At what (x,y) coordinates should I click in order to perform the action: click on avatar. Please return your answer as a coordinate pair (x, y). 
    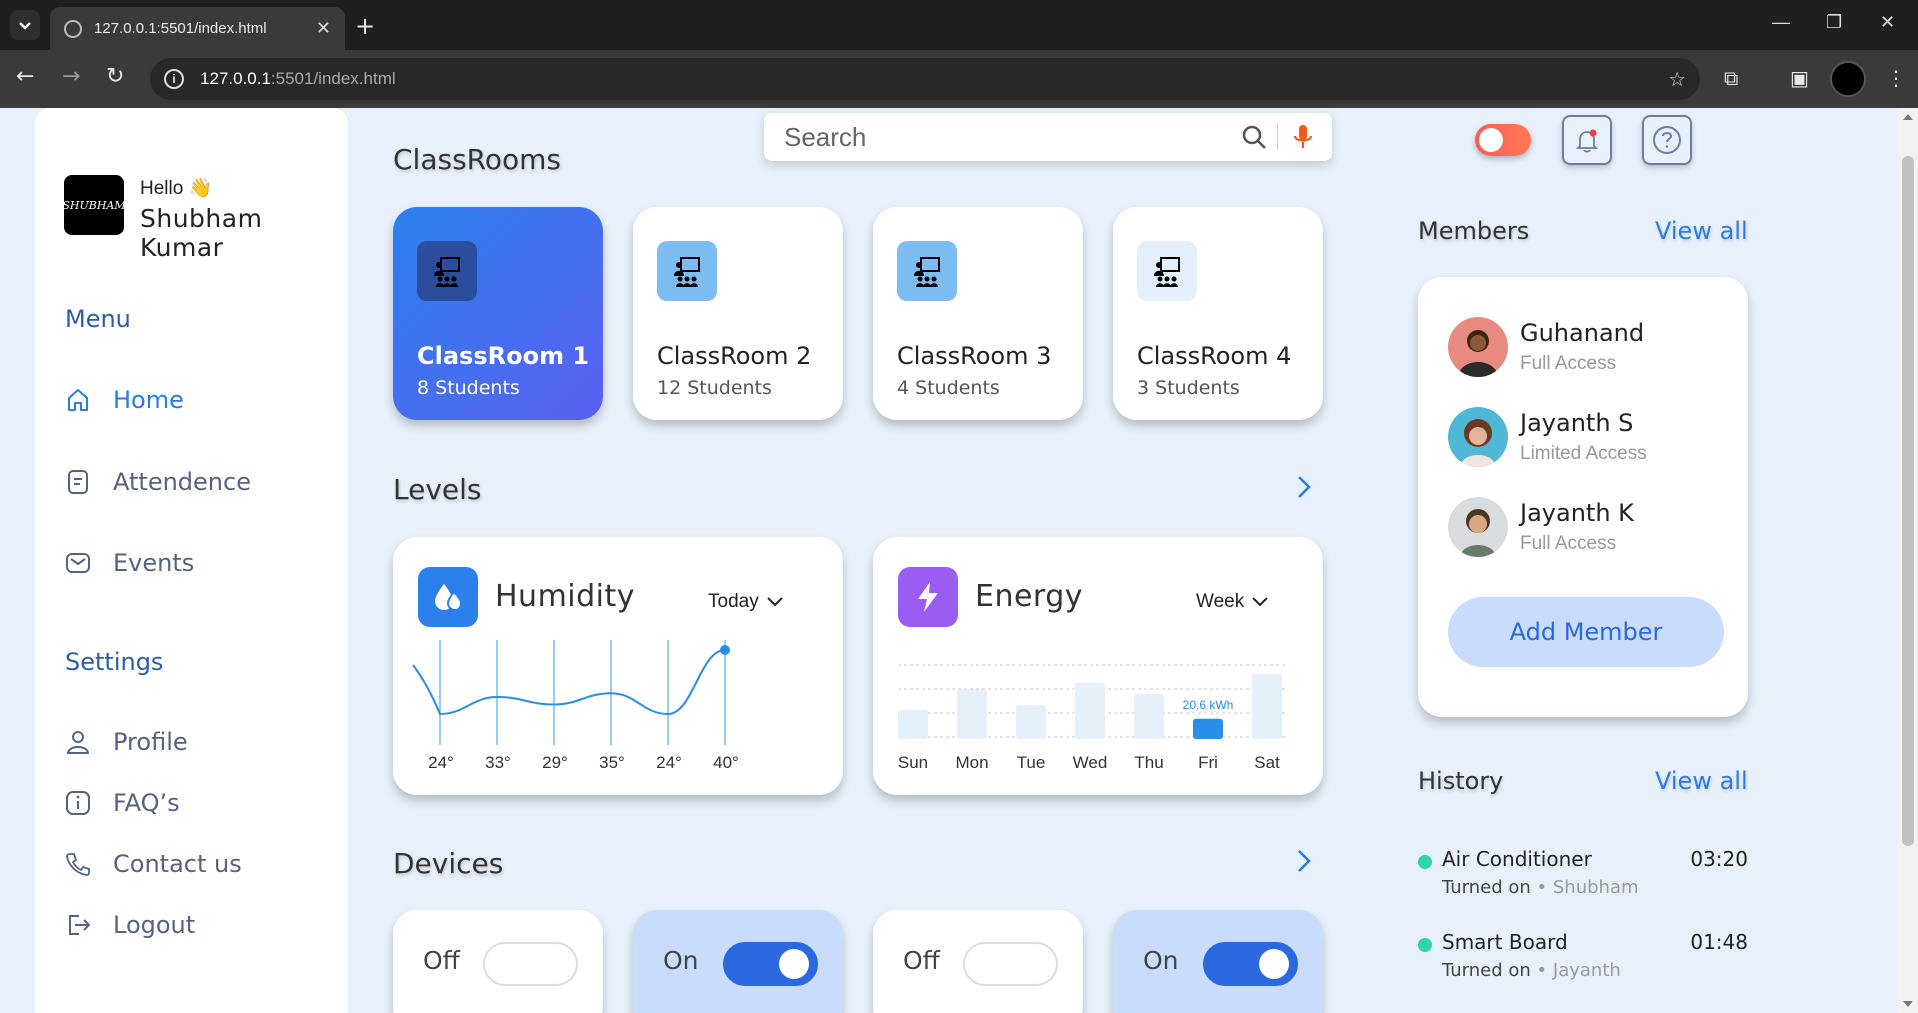
    Looking at the image, I should click on (1478, 347).